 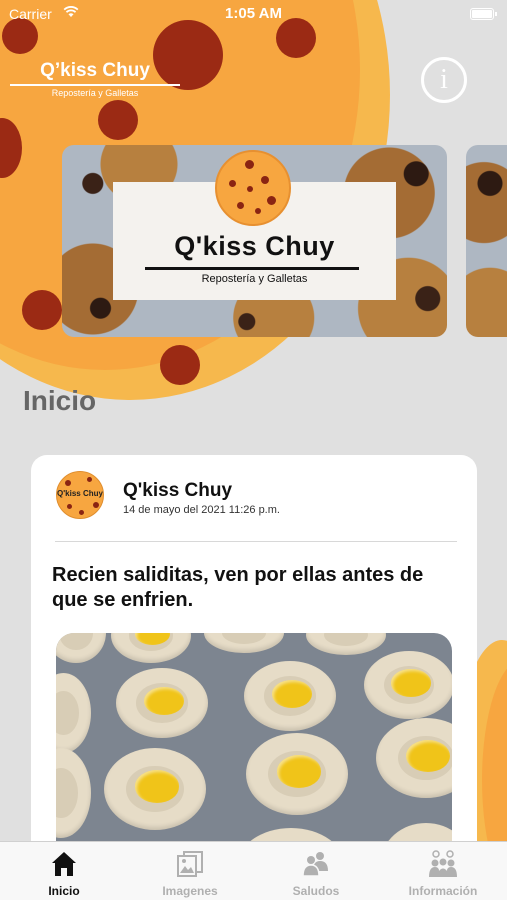 I want to click on info-icon: i, so click(x=444, y=79).